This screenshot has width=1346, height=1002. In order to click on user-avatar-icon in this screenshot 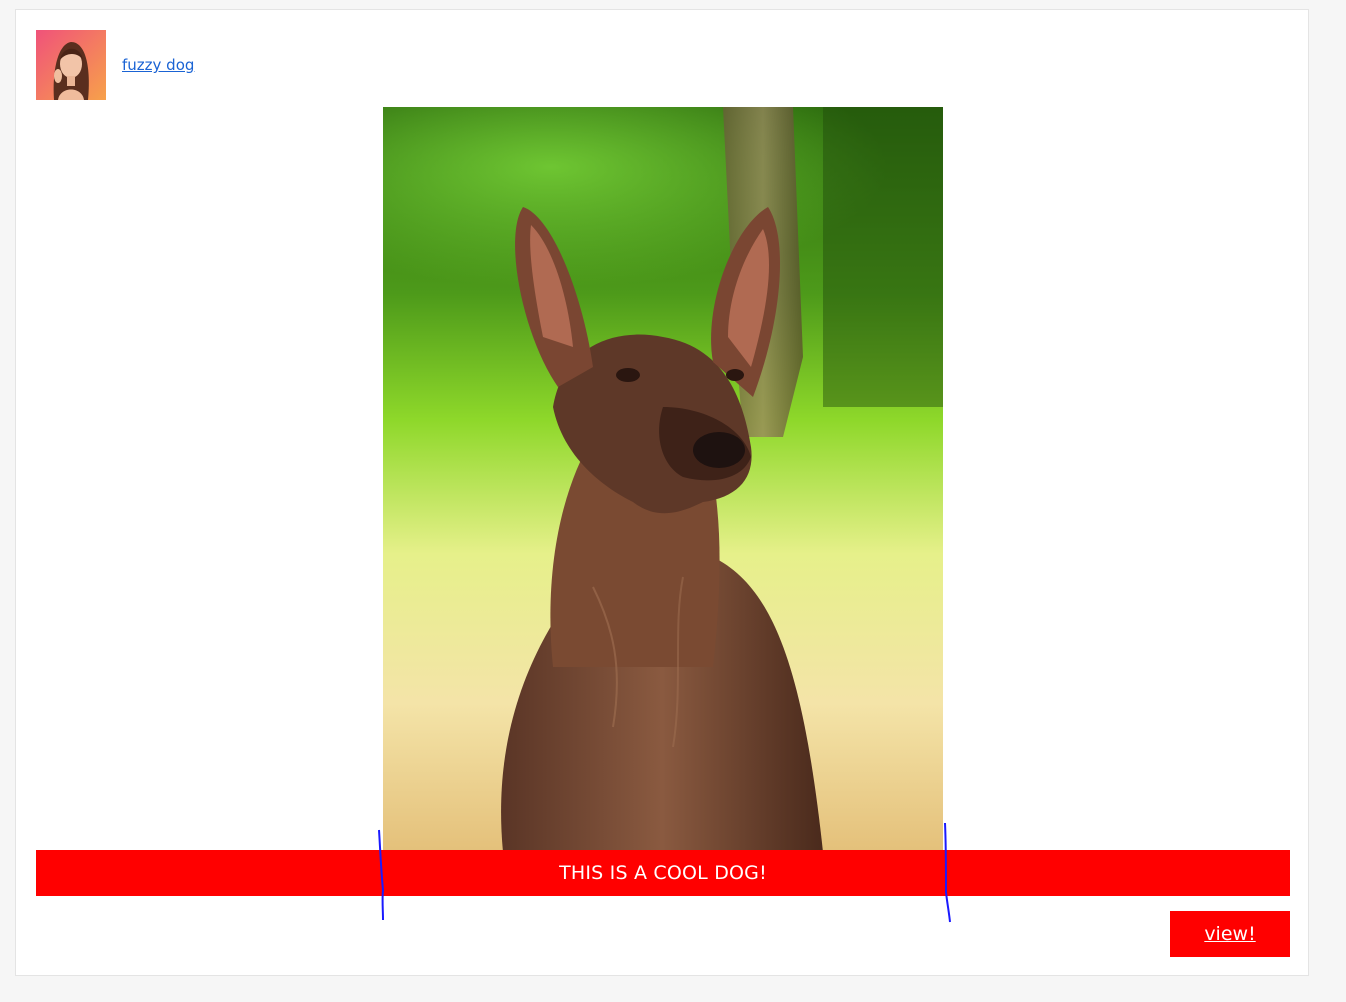, I will do `click(71, 65)`.